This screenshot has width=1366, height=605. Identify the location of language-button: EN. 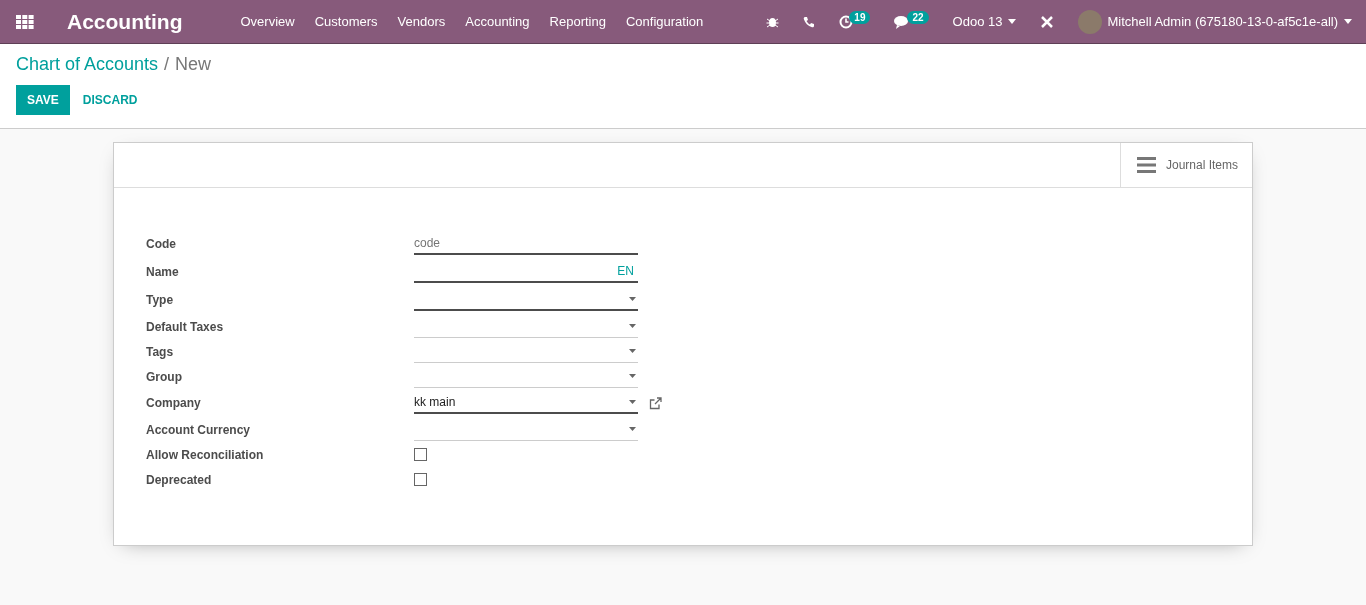
(625, 271).